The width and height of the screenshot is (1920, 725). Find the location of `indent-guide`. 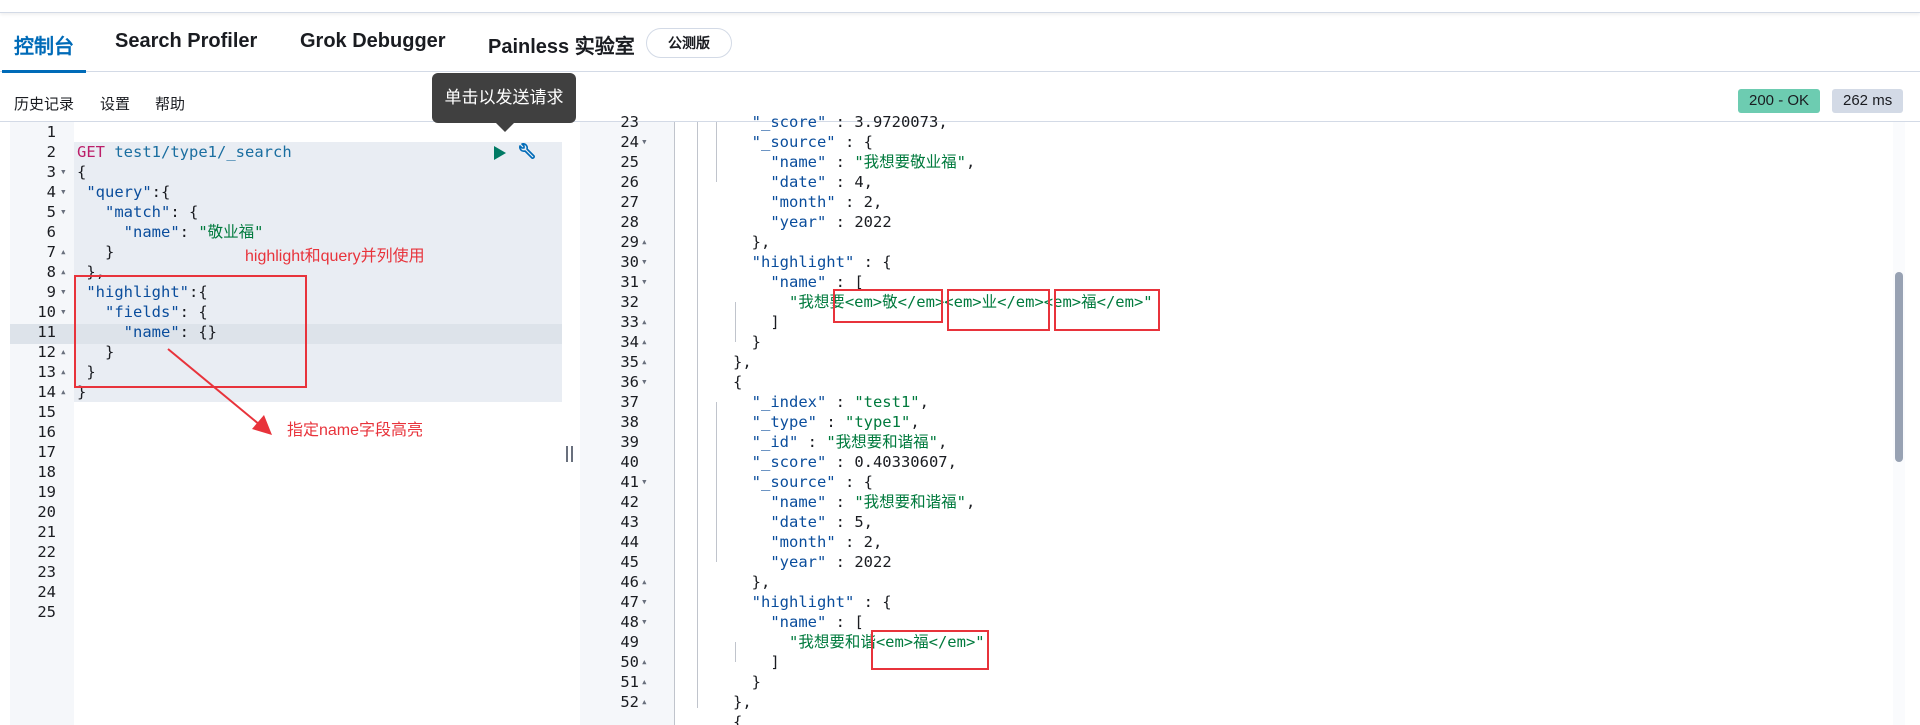

indent-guide is located at coordinates (674, 423).